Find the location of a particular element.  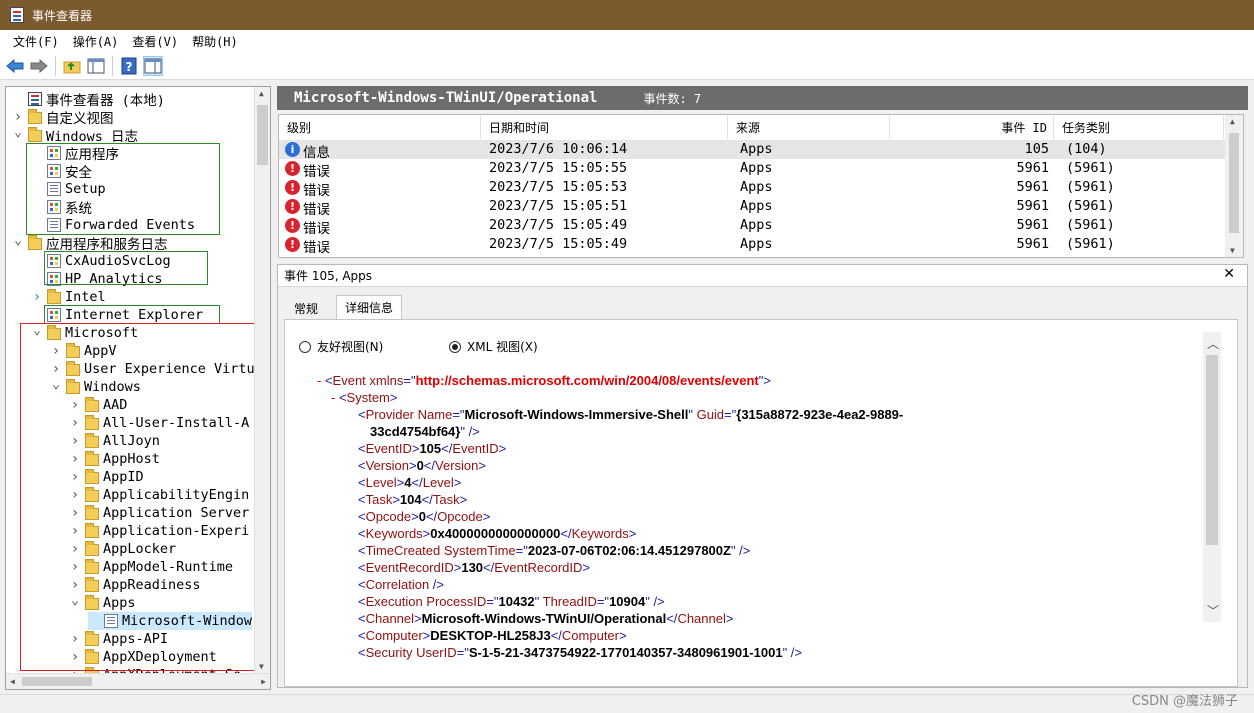

folder-icon is located at coordinates (35, 116).